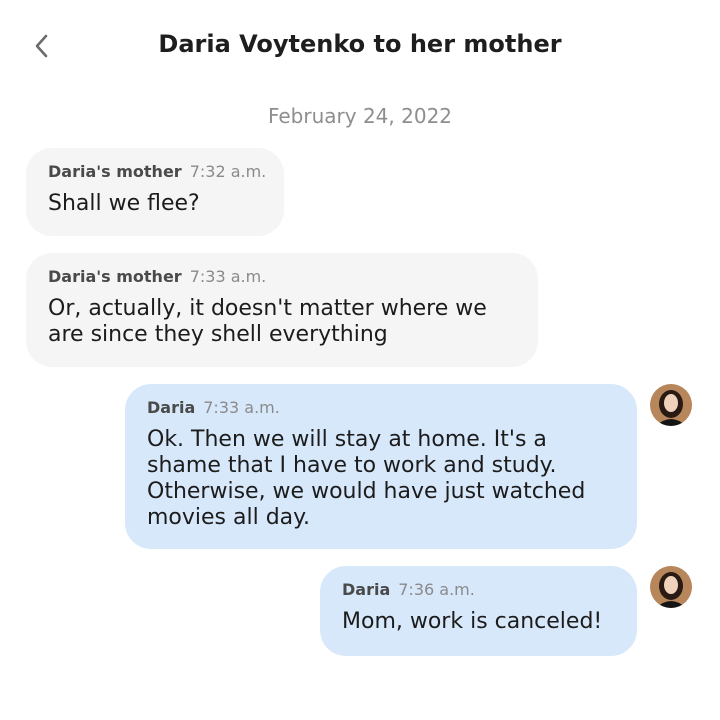 Image resolution: width=720 pixels, height=720 pixels. I want to click on message-bubble: Daria's mother 7:32 a.m. Shall we flee?, so click(155, 192).